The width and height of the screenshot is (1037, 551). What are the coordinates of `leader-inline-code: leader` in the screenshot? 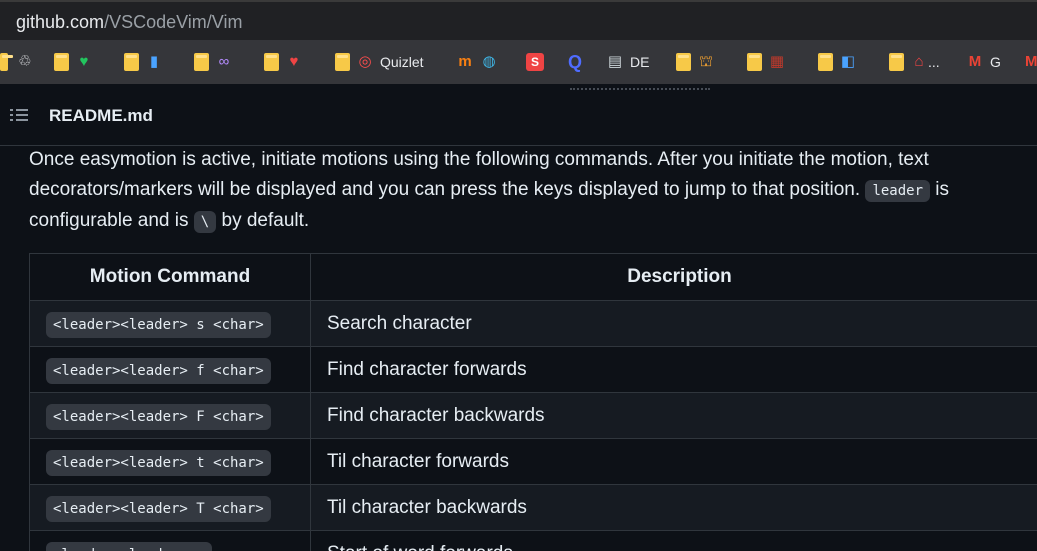 It's located at (898, 191).